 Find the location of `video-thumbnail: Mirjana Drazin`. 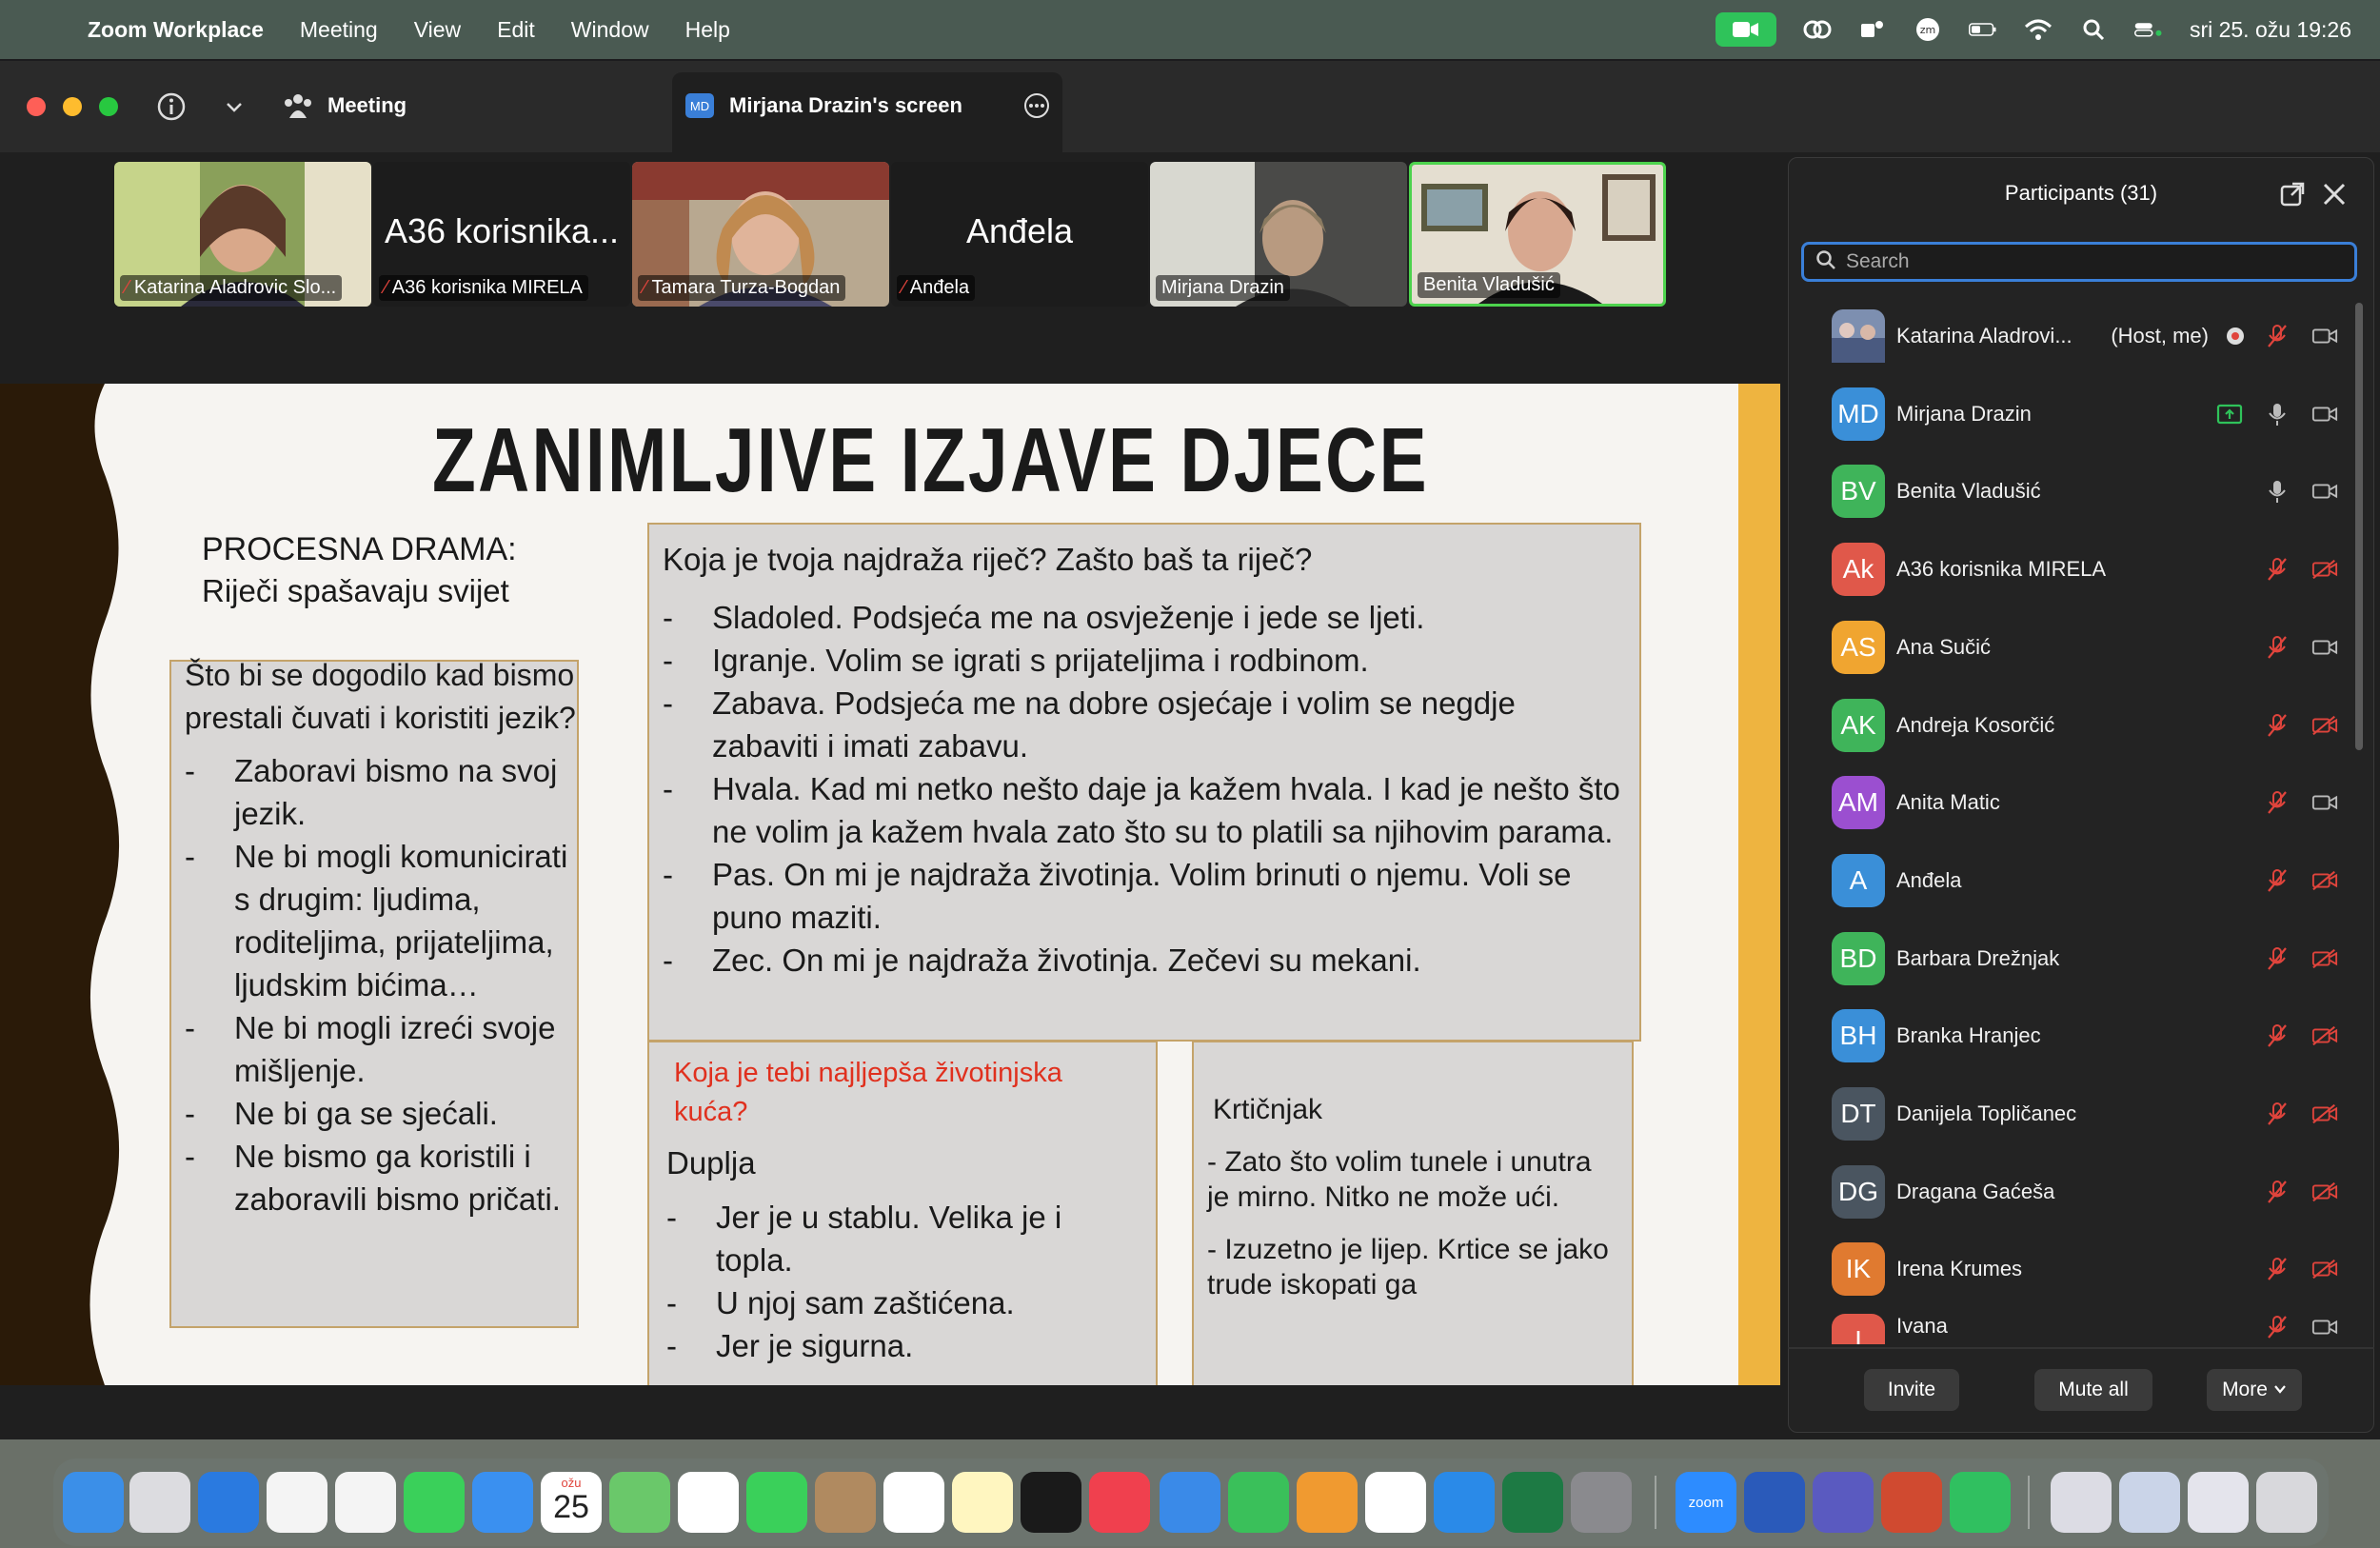

video-thumbnail: Mirjana Drazin is located at coordinates (1278, 234).